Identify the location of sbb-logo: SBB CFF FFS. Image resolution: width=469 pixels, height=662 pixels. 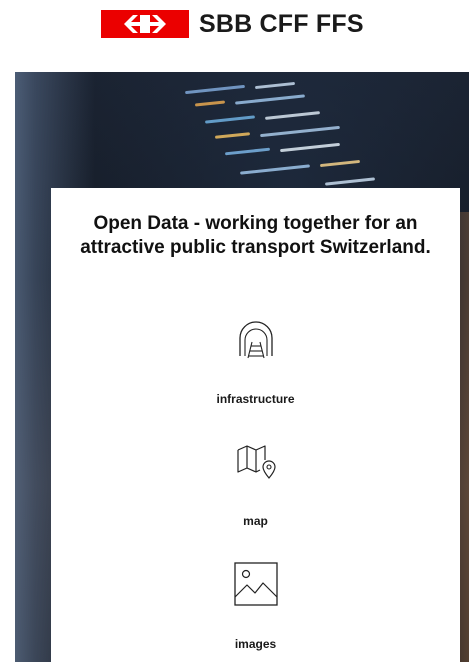
(232, 24).